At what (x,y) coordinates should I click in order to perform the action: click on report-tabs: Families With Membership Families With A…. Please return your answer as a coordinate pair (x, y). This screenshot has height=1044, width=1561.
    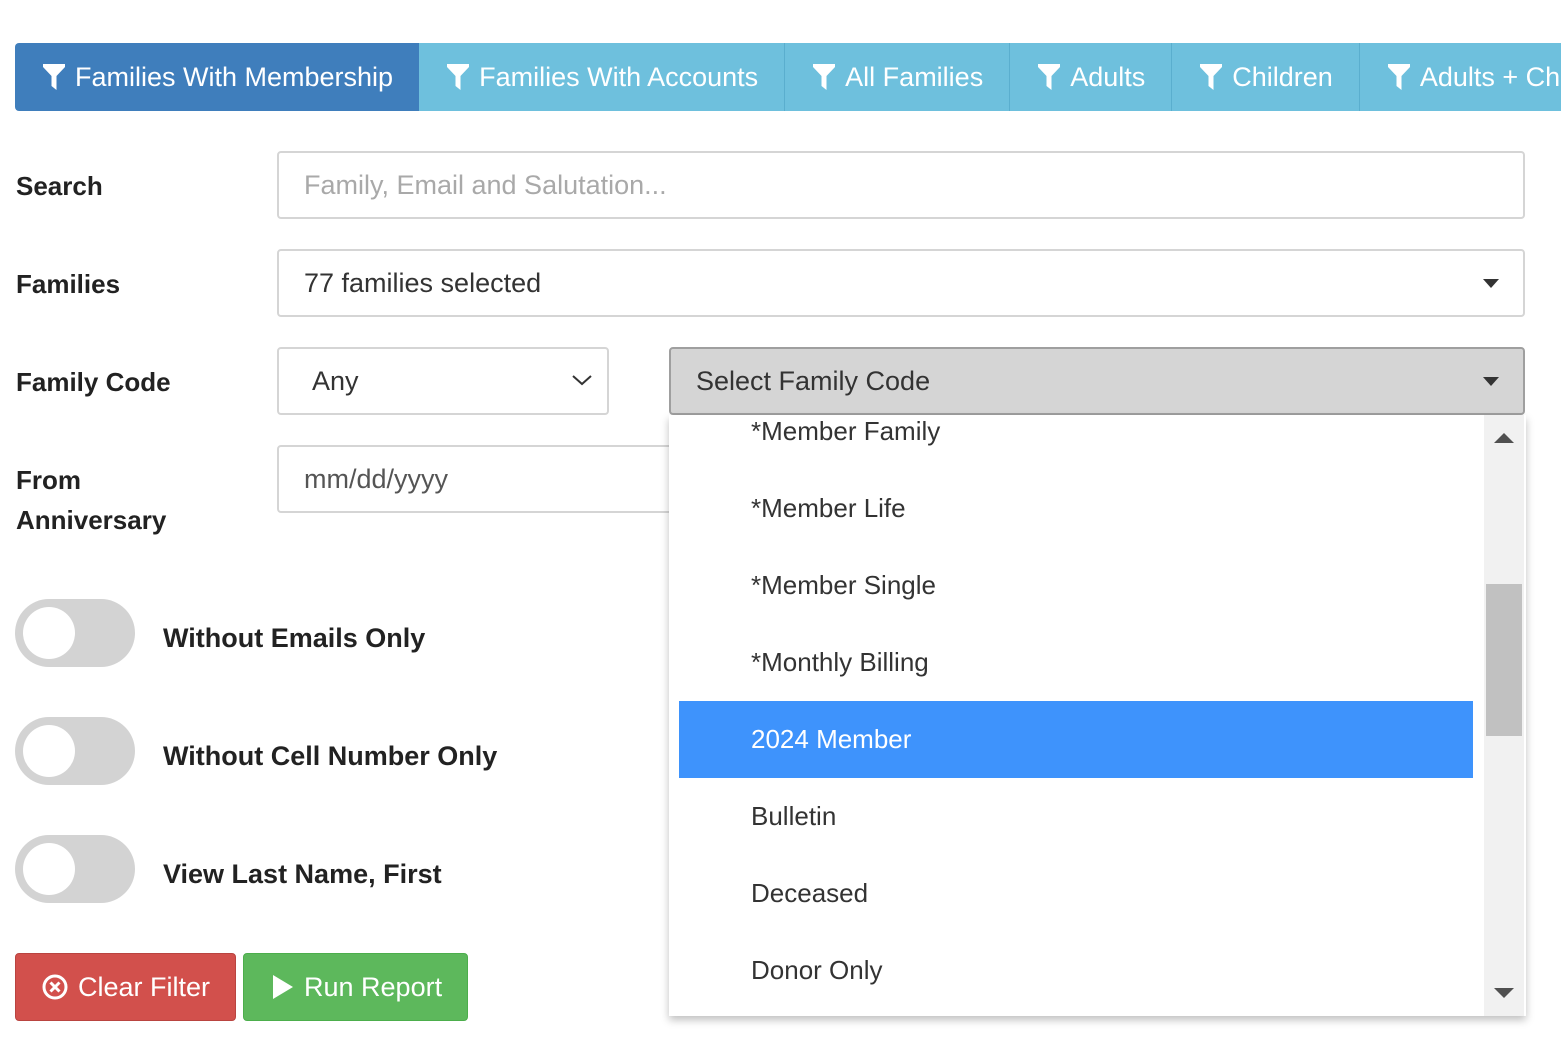
    Looking at the image, I should click on (788, 77).